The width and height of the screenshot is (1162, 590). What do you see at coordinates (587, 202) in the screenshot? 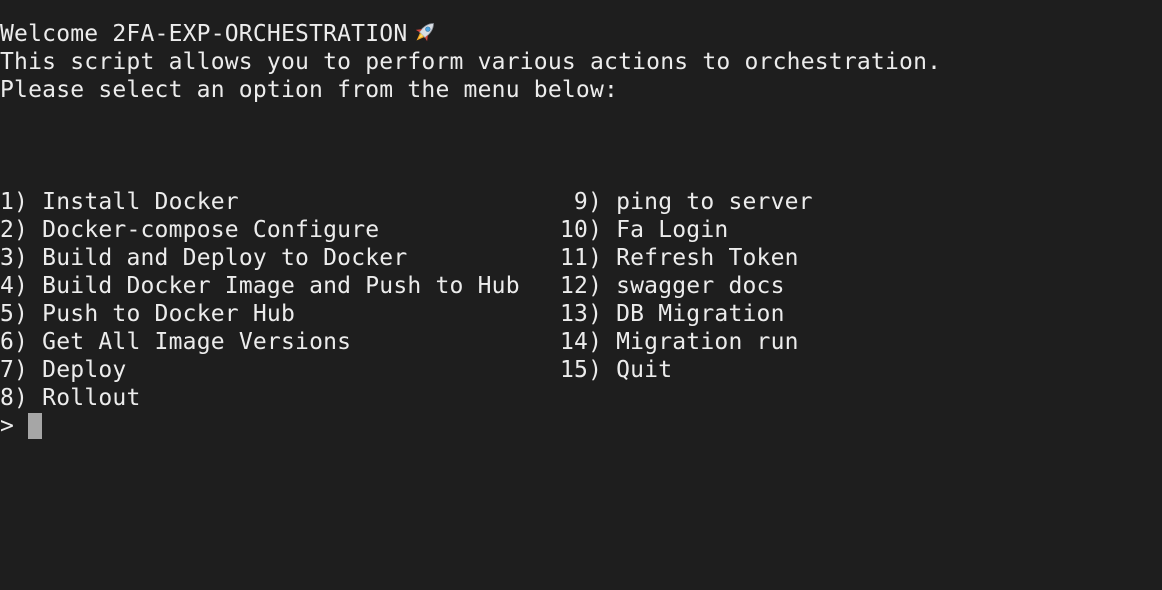
I see `menu-item-number: 9)` at bounding box center [587, 202].